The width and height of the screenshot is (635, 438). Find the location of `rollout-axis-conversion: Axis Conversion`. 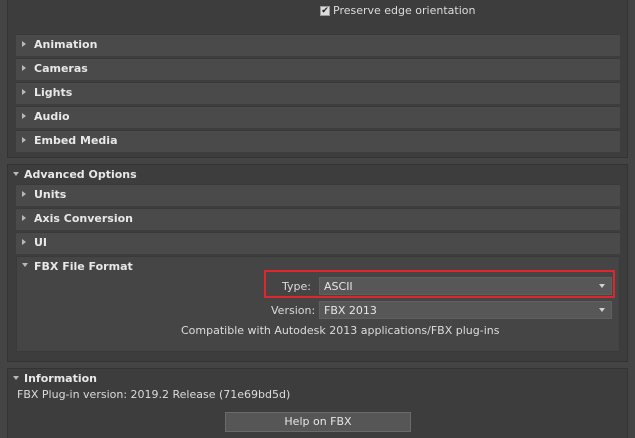

rollout-axis-conversion: Axis Conversion is located at coordinates (318, 219).